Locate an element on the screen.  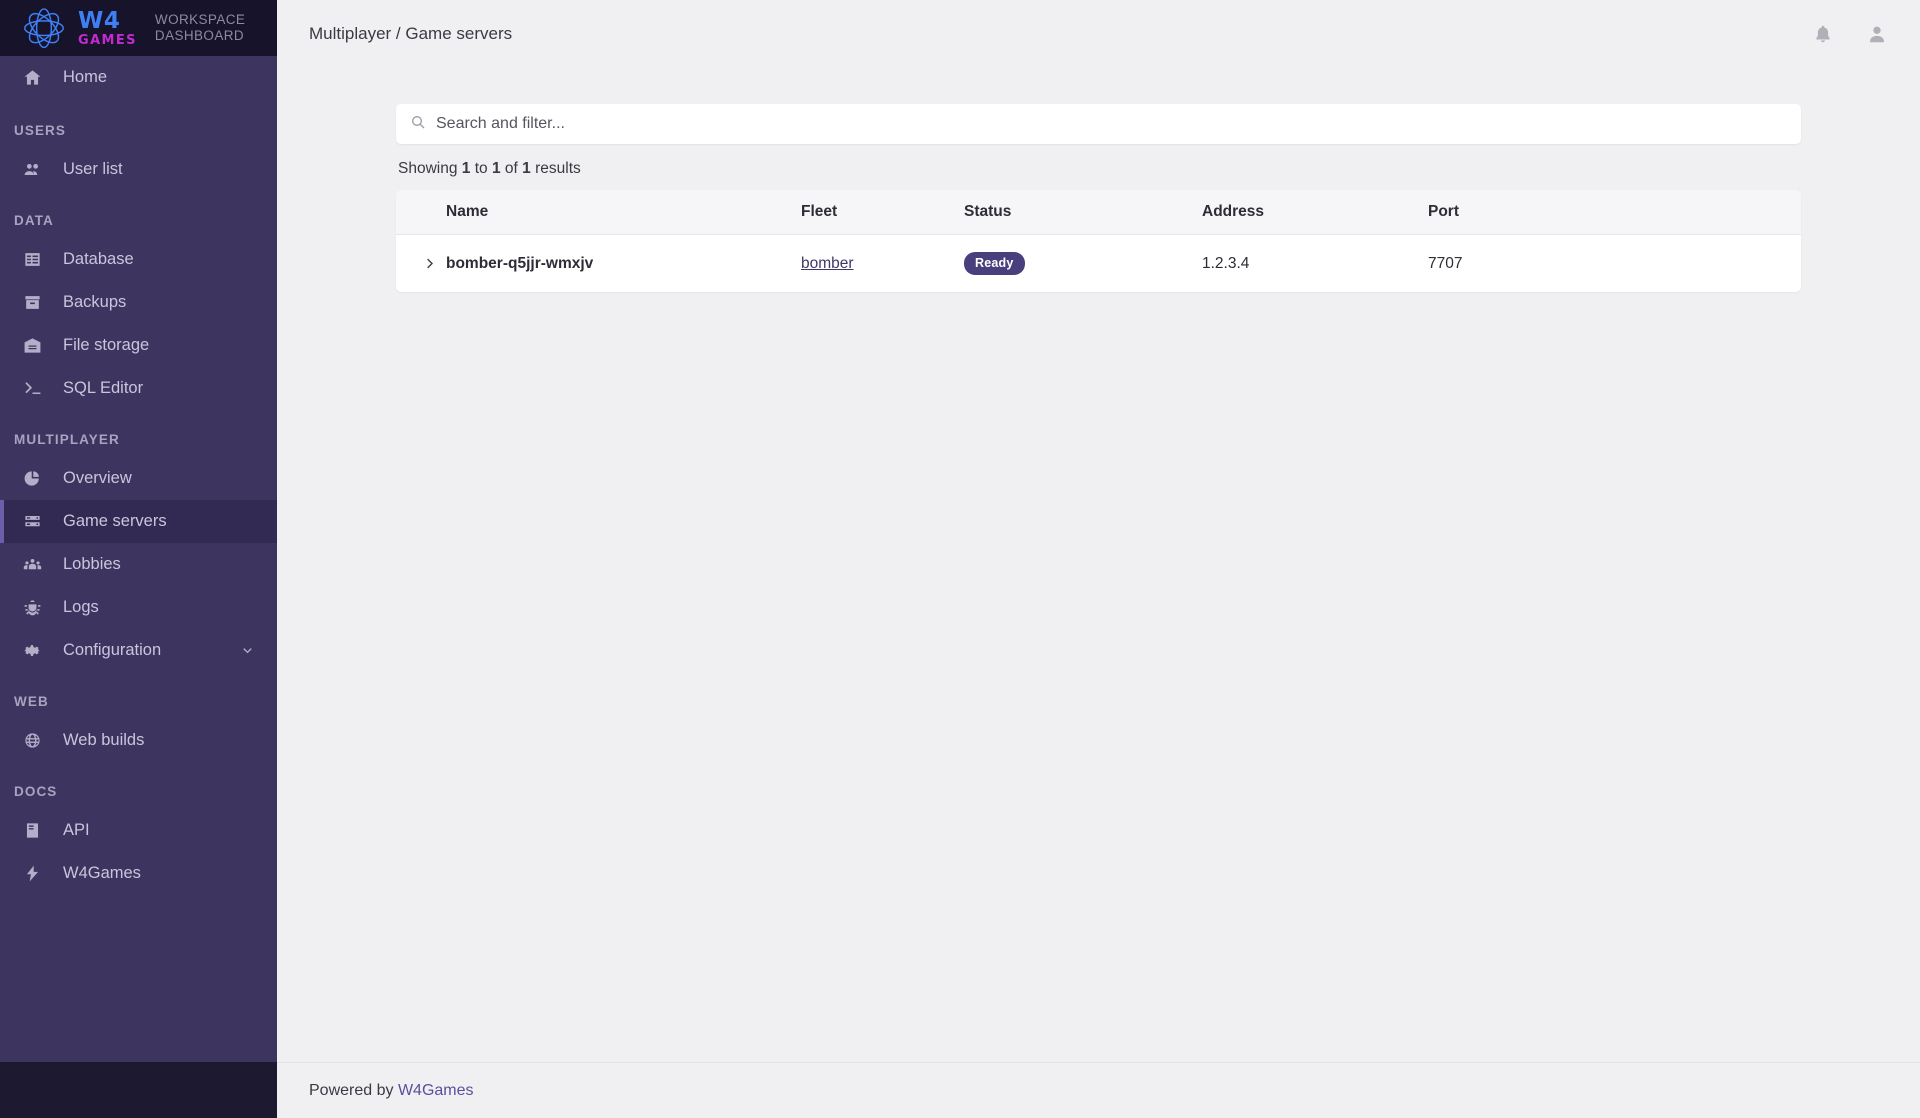
users-icon is located at coordinates (32, 170).